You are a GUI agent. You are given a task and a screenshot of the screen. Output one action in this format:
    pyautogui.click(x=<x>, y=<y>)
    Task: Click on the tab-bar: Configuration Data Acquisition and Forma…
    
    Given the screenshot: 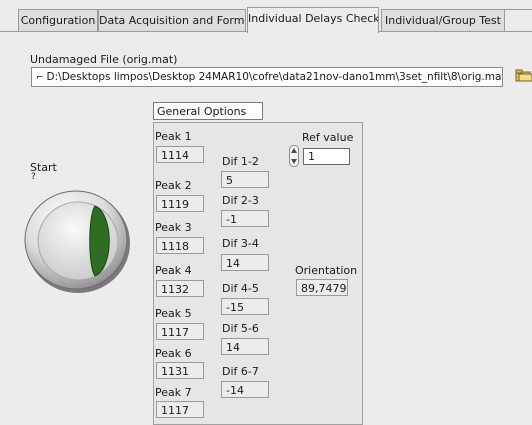 What is the action you would take?
    pyautogui.click(x=266, y=16)
    